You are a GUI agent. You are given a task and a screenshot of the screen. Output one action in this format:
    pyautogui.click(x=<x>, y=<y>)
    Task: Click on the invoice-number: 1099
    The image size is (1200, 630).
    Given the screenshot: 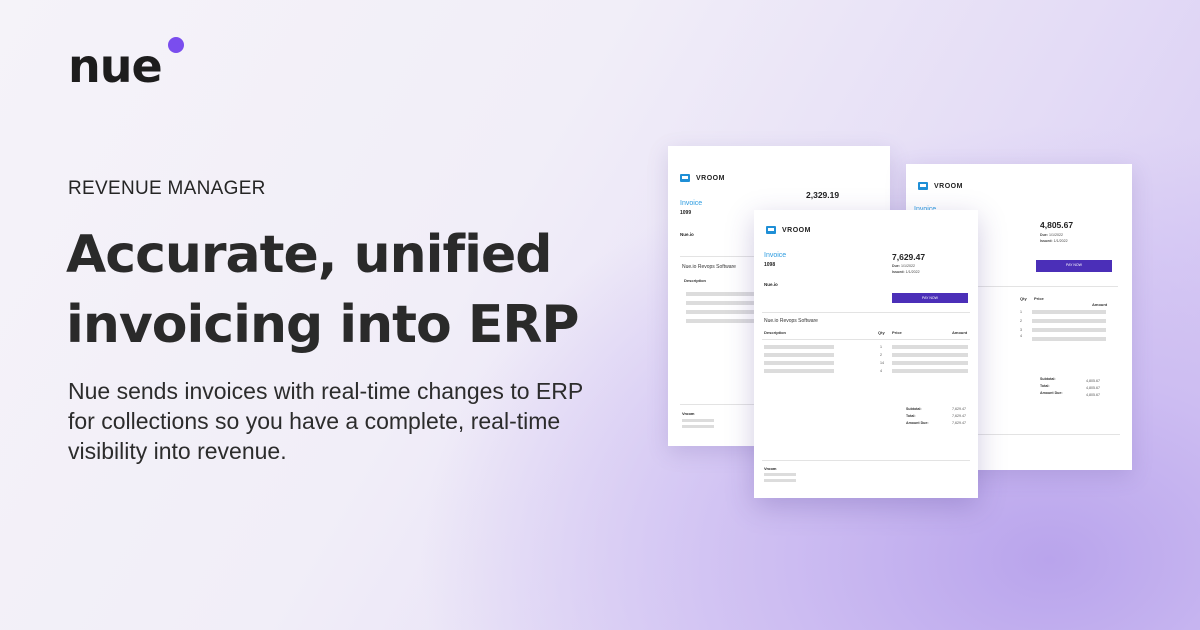 What is the action you would take?
    pyautogui.click(x=686, y=213)
    